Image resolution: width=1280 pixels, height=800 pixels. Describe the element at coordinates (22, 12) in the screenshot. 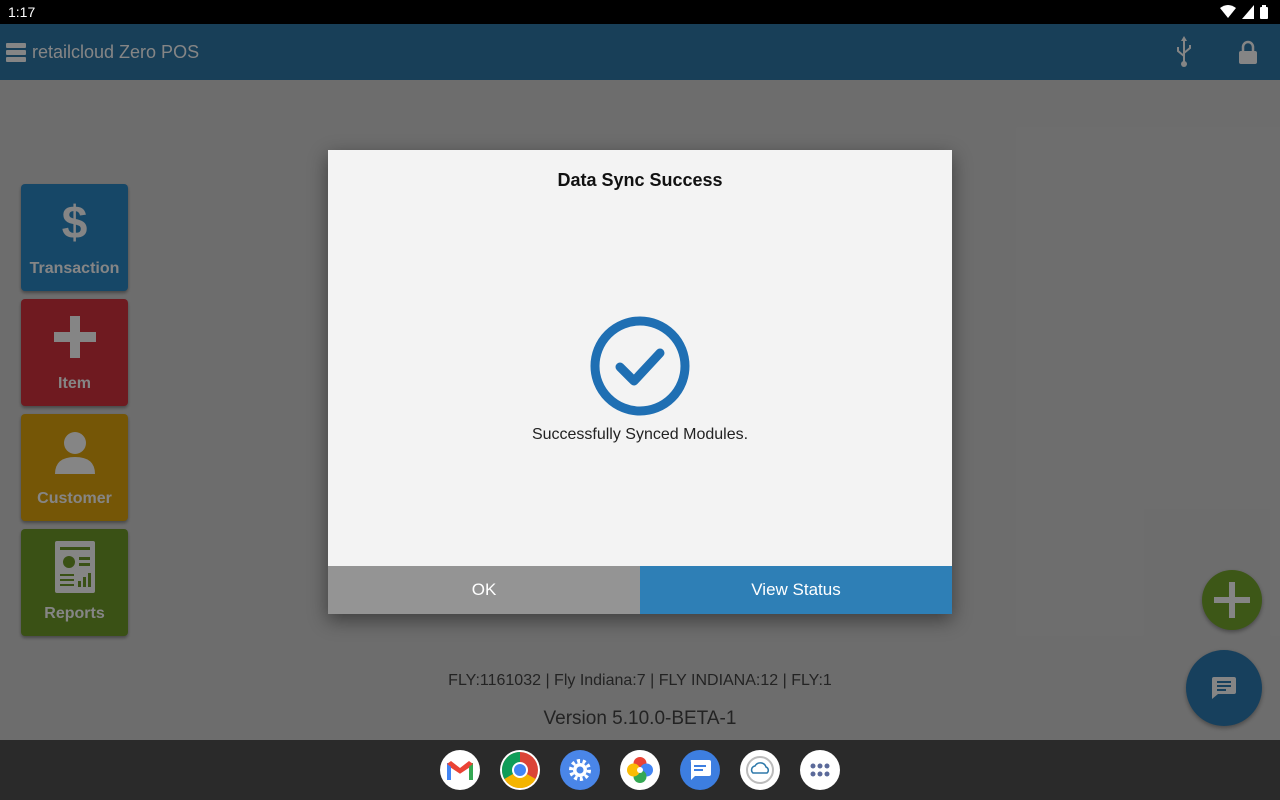

I see `status-time: 1:17` at that location.